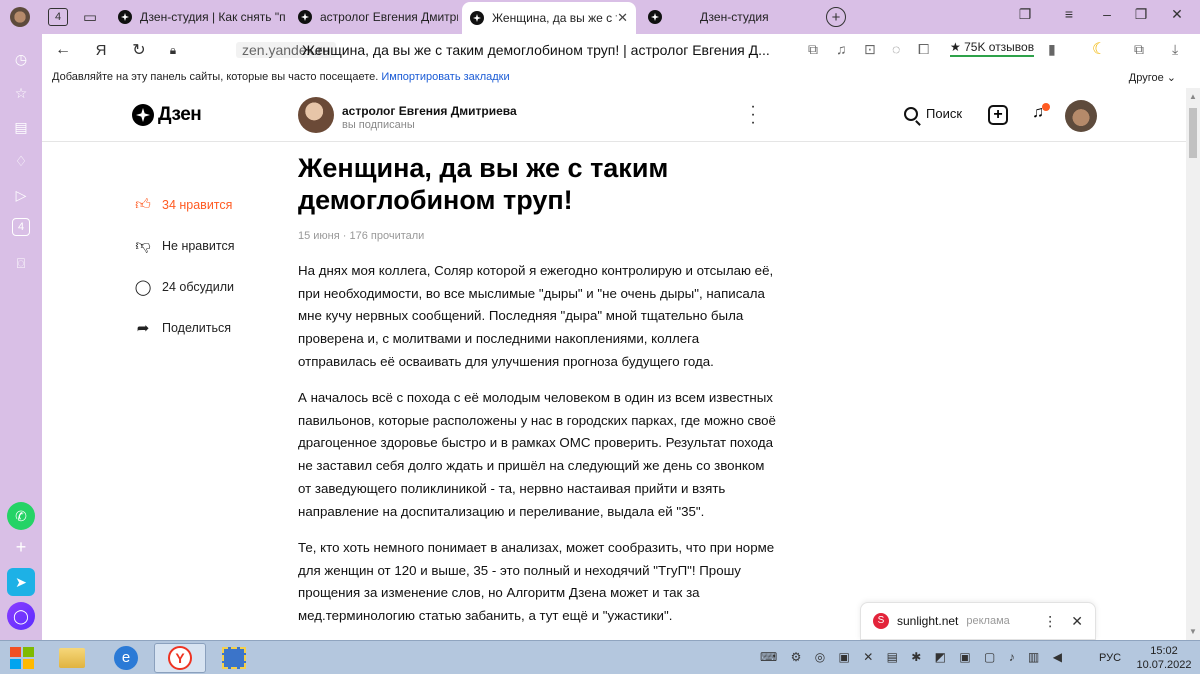  Describe the element at coordinates (913, 657) in the screenshot. I see `system-tray-icons: ⌨ ⚙ ◎ ▣ ✕ ▤ ✱ ◩ ▣ ▢ ♪ ▥ ◀` at that location.